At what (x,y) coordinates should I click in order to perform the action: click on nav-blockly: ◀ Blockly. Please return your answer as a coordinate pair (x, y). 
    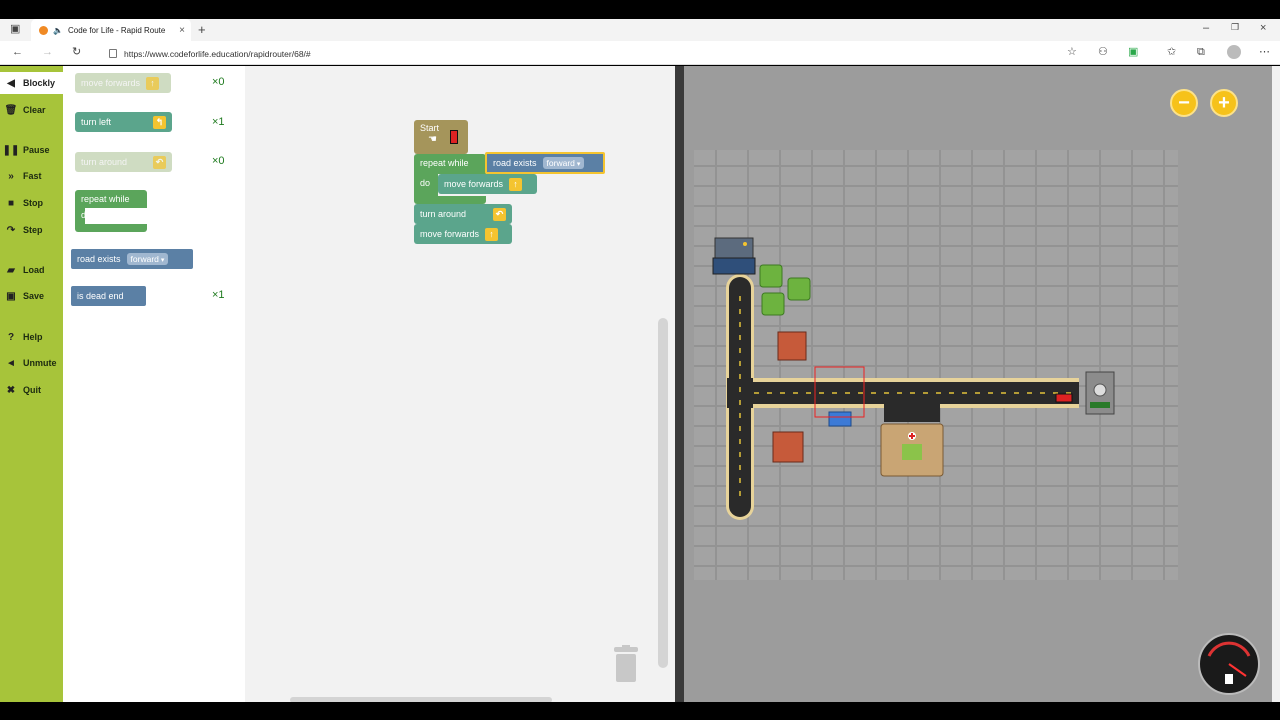
    Looking at the image, I should click on (31, 83).